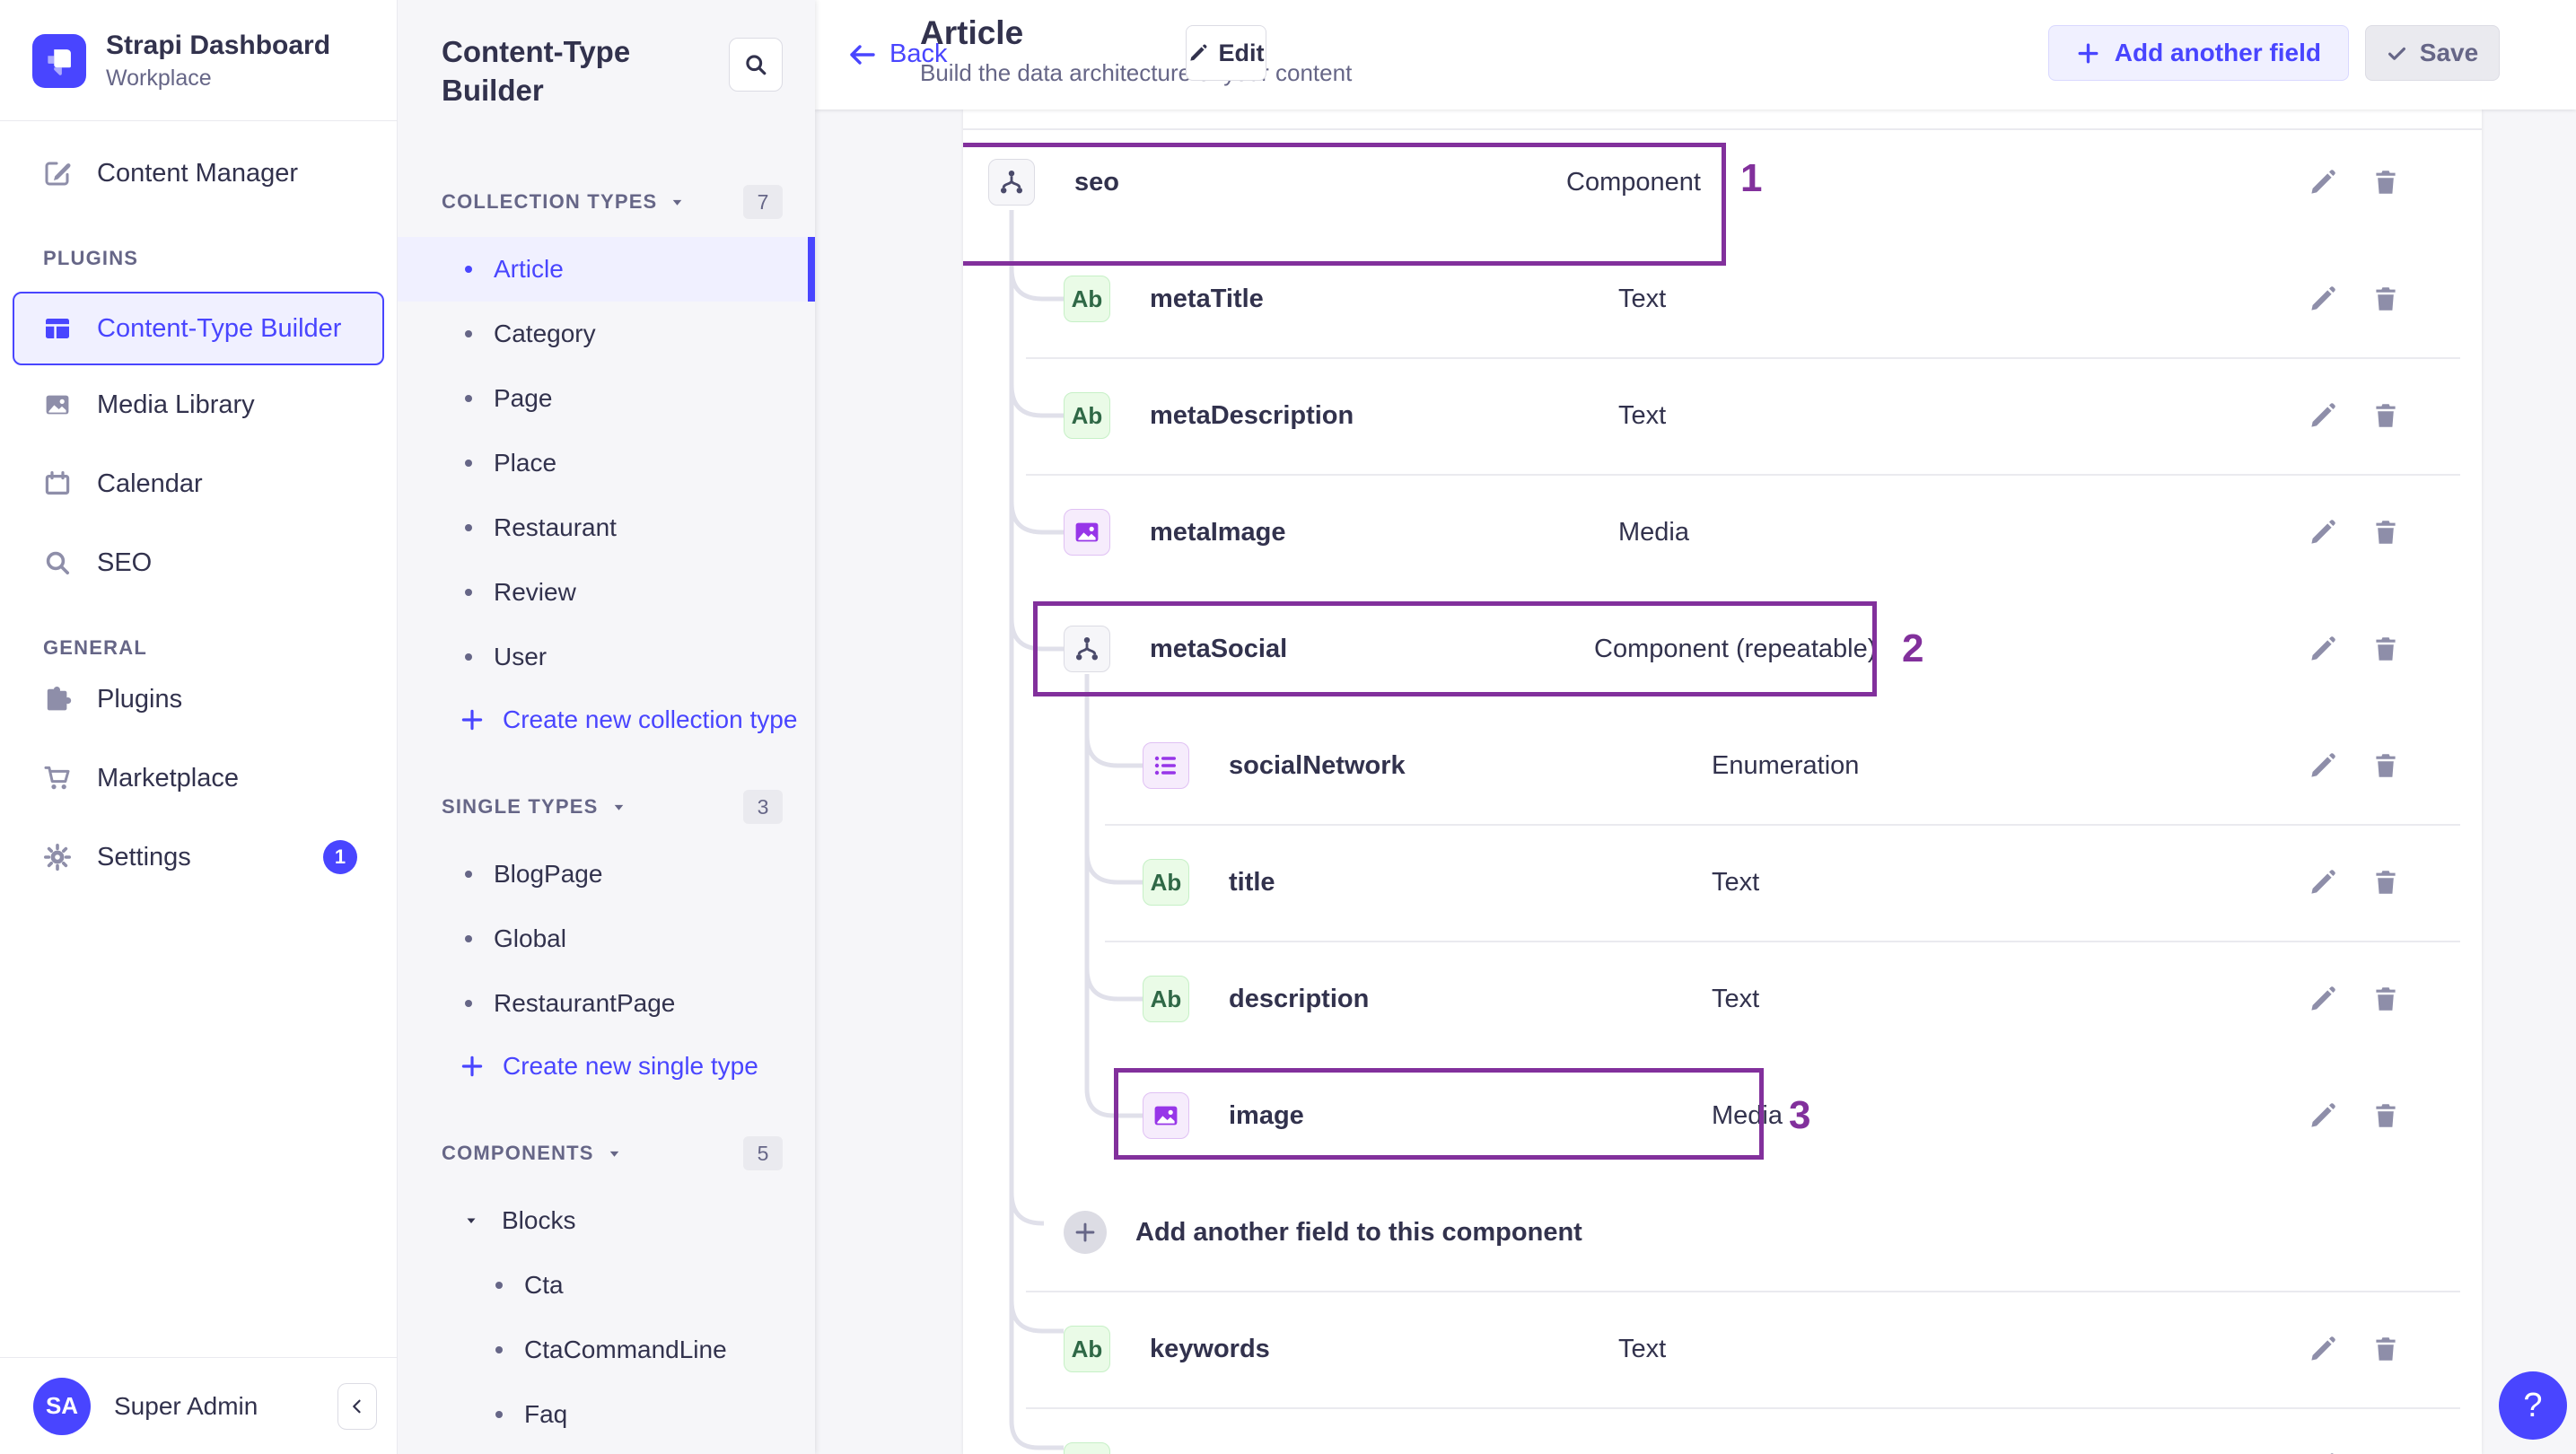  I want to click on brand-name: Strapi Dashboard, so click(218, 45).